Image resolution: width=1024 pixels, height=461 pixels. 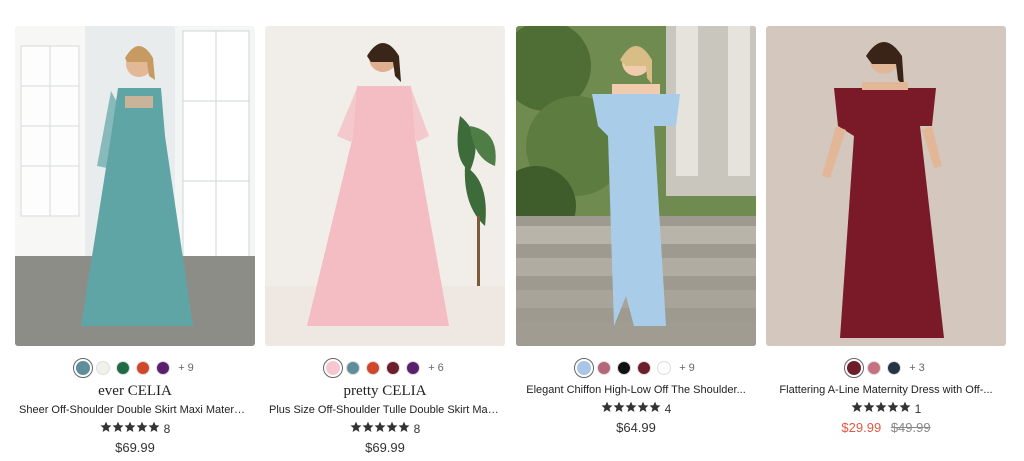 I want to click on color-swatches: + 6, so click(x=385, y=368).